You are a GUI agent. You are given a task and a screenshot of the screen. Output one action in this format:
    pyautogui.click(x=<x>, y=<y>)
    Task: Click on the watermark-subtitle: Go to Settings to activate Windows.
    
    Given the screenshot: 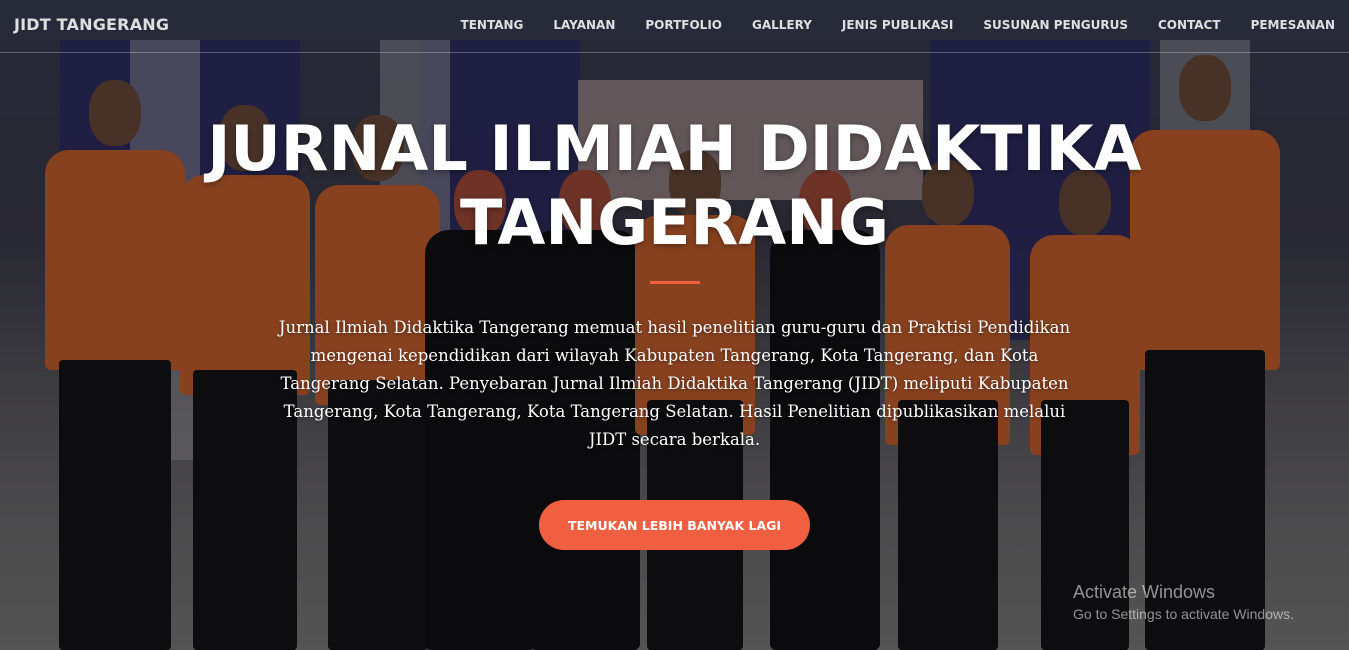 What is the action you would take?
    pyautogui.click(x=1183, y=614)
    